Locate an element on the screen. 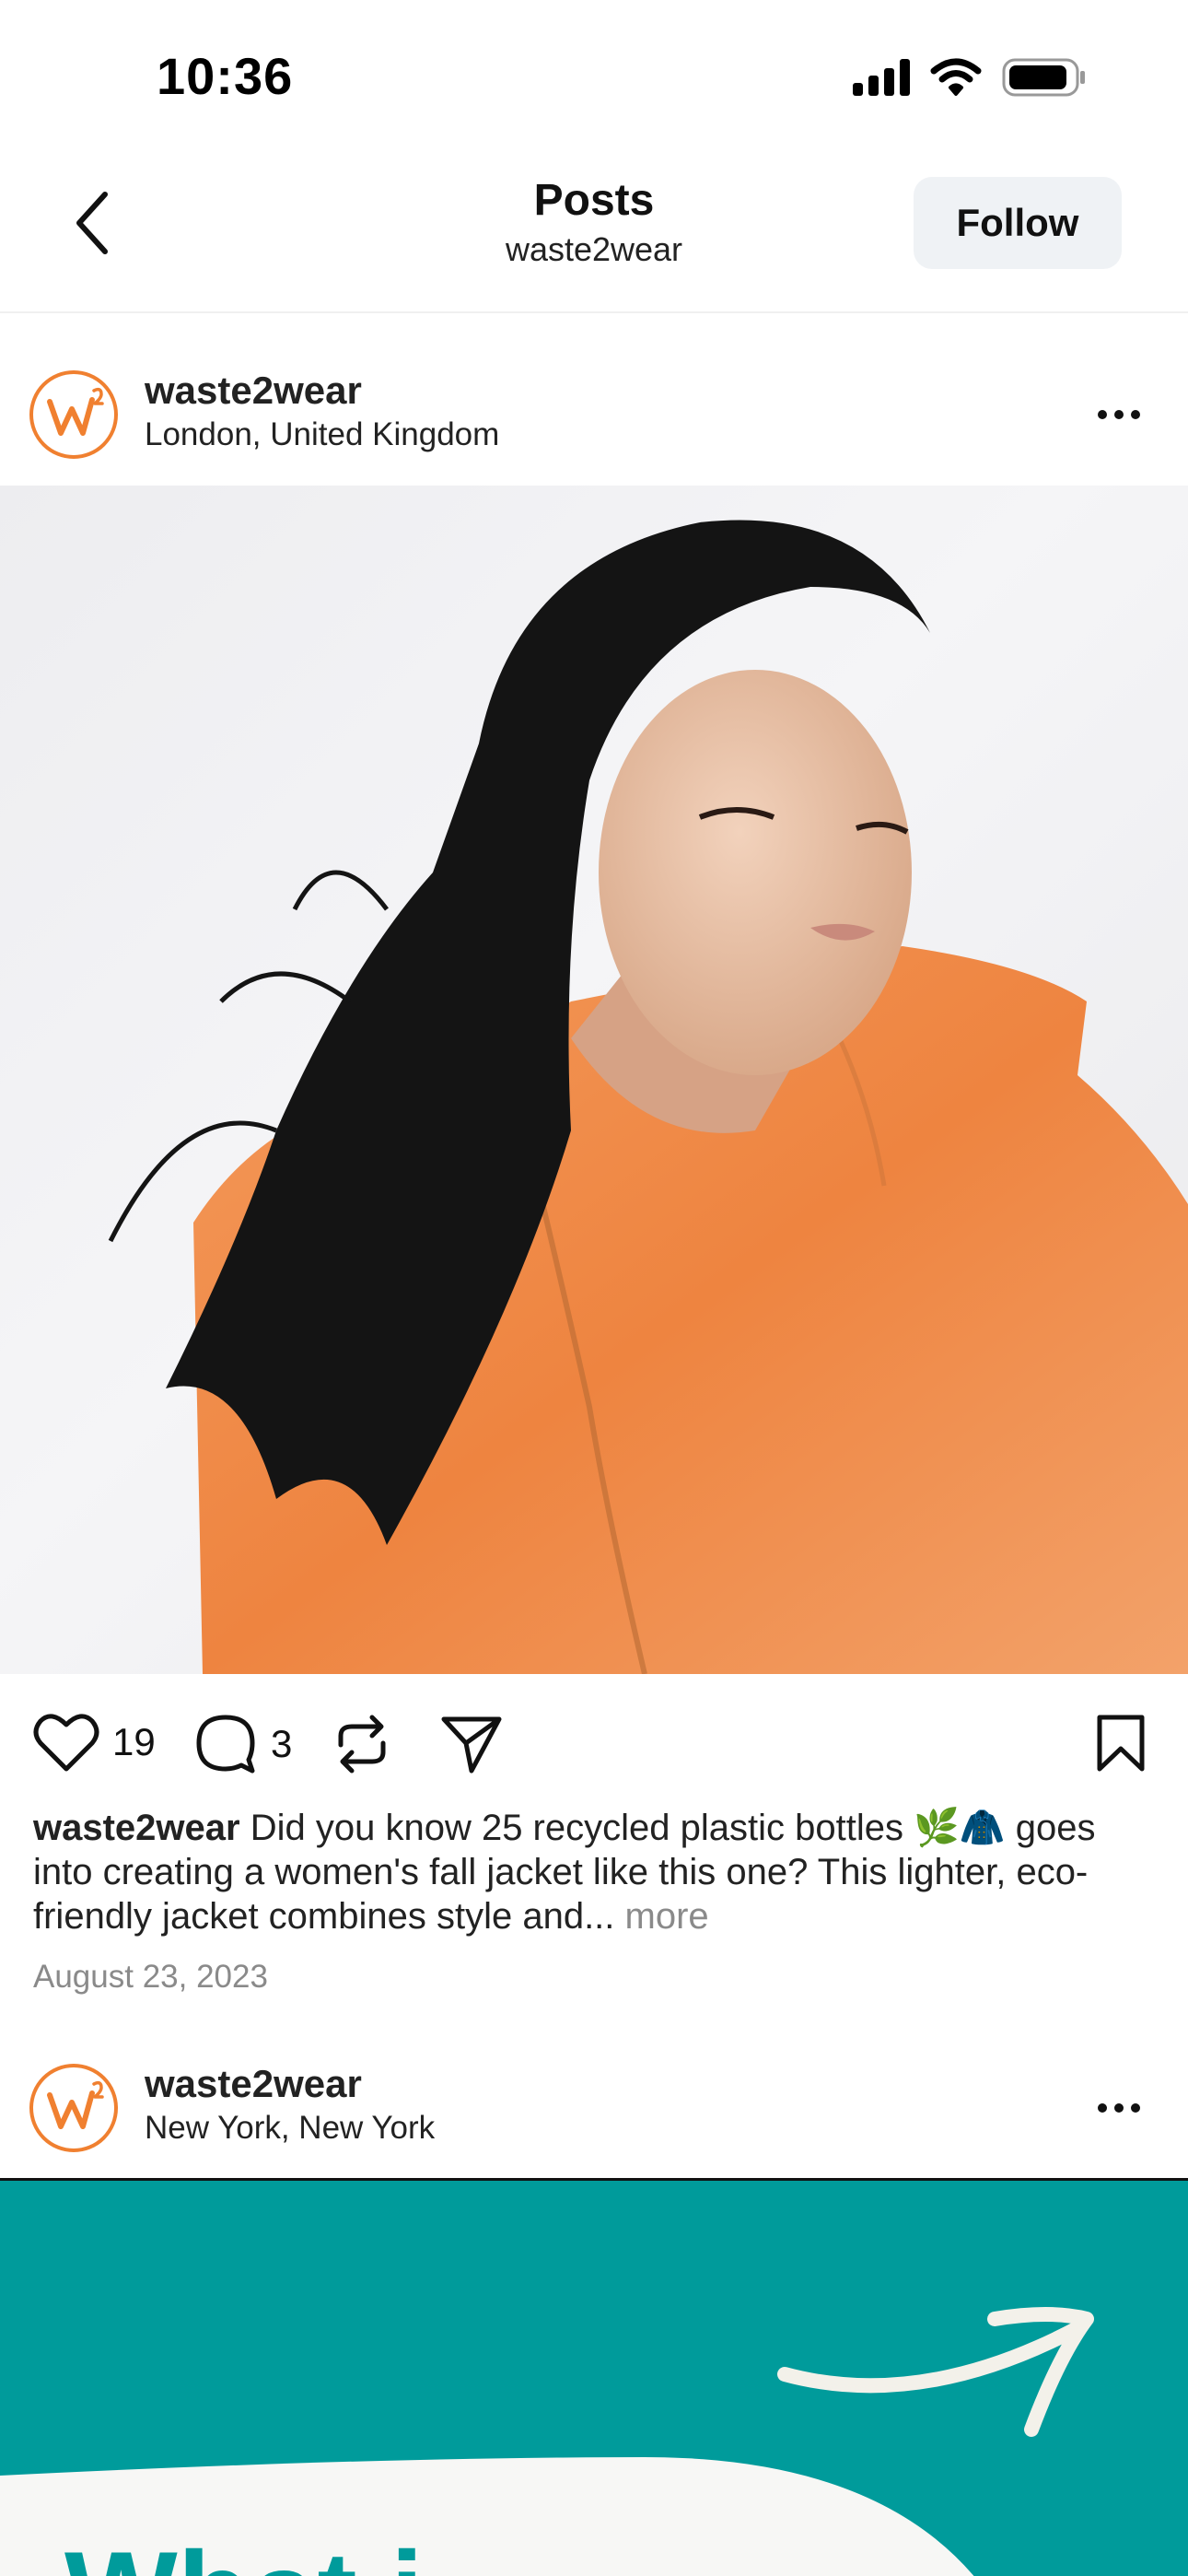  wifi-icon is located at coordinates (956, 77).